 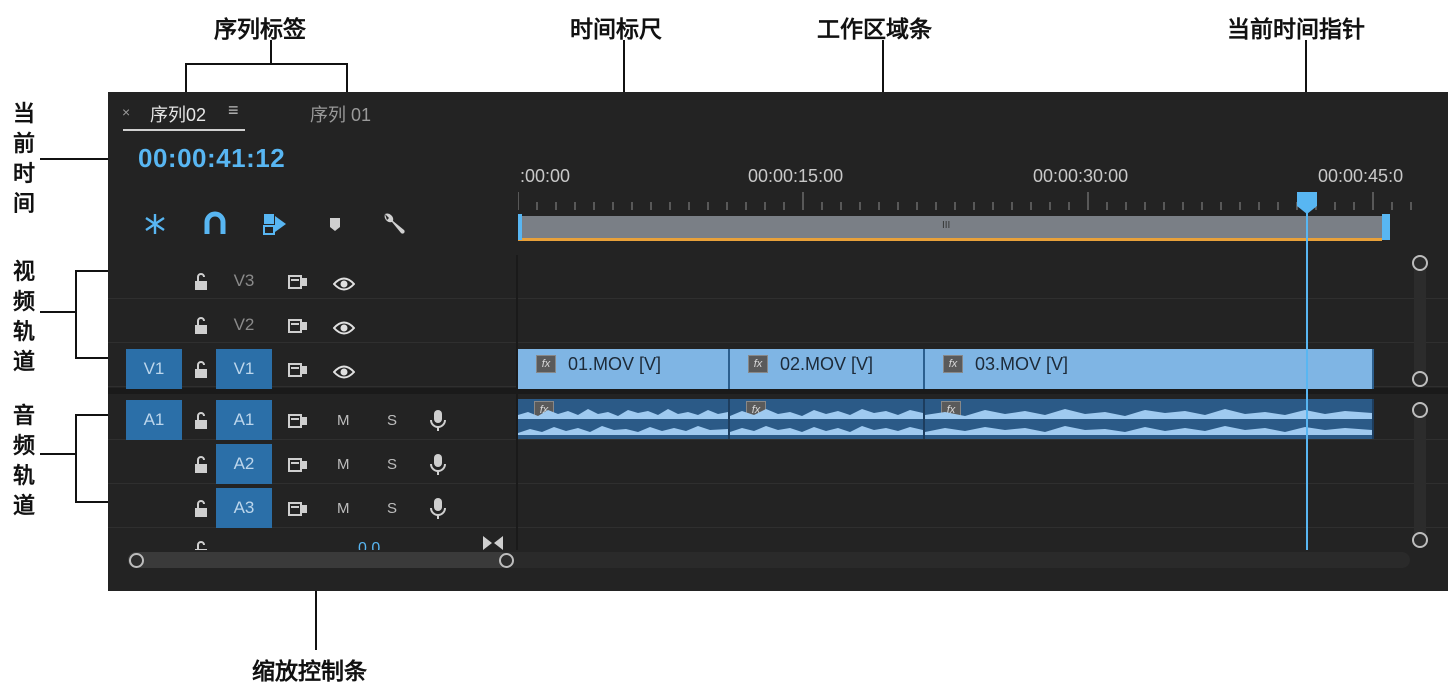 What do you see at coordinates (796, 176) in the screenshot?
I see `ruler-label-15: 00:00:15:00` at bounding box center [796, 176].